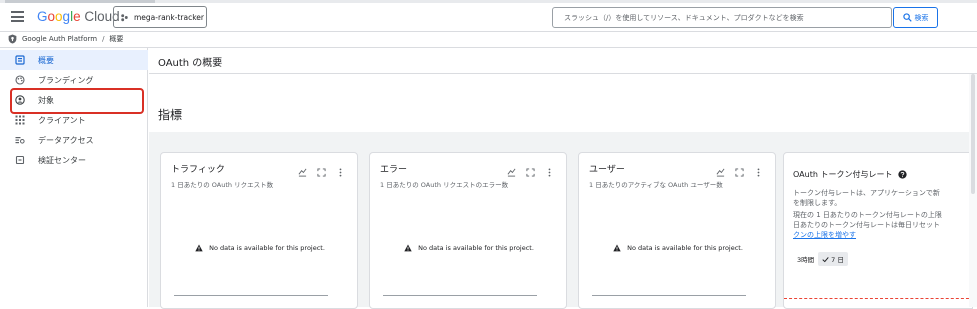 This screenshot has height=309, width=977. I want to click on vertical-scrollbar, so click(973, 190).